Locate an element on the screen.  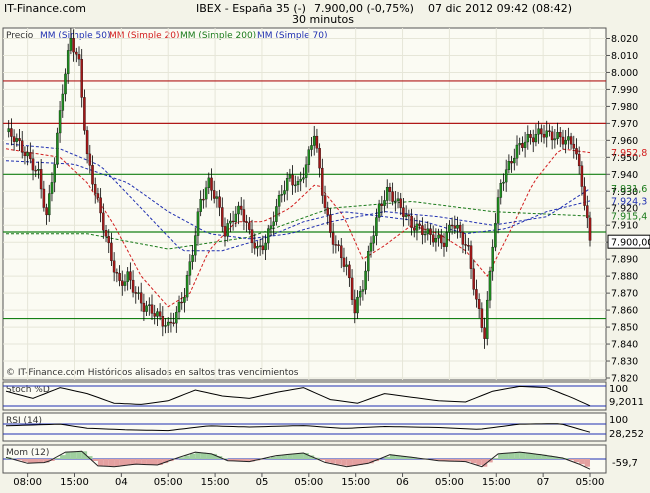
right-value-label: 7.931,6 is located at coordinates (629, 189).